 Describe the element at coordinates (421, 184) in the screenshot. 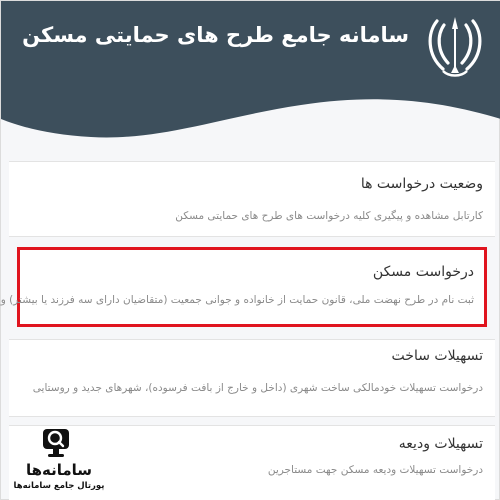

I see `card-title: وضعیت درخواست ها` at that location.